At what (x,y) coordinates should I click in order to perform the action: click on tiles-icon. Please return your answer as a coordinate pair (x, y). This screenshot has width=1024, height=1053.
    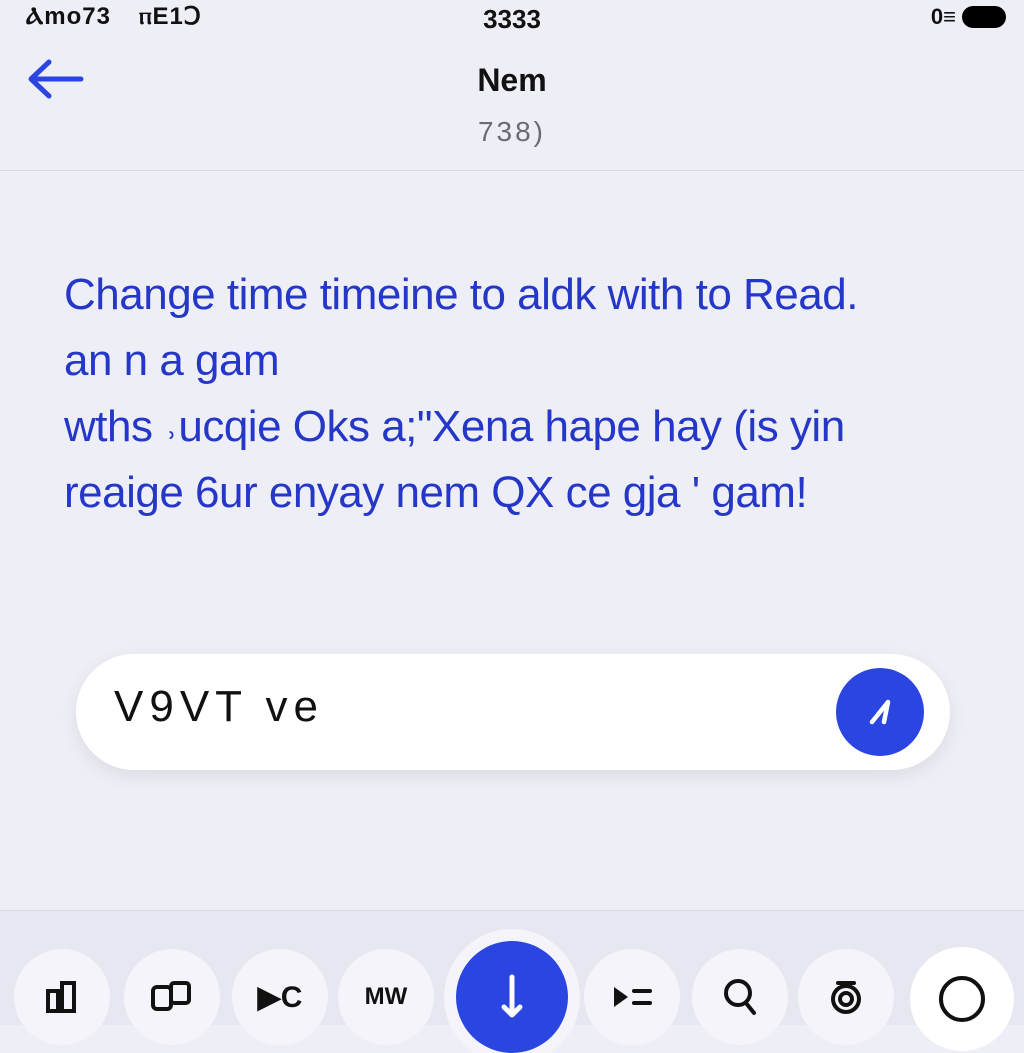
    Looking at the image, I should click on (61, 997).